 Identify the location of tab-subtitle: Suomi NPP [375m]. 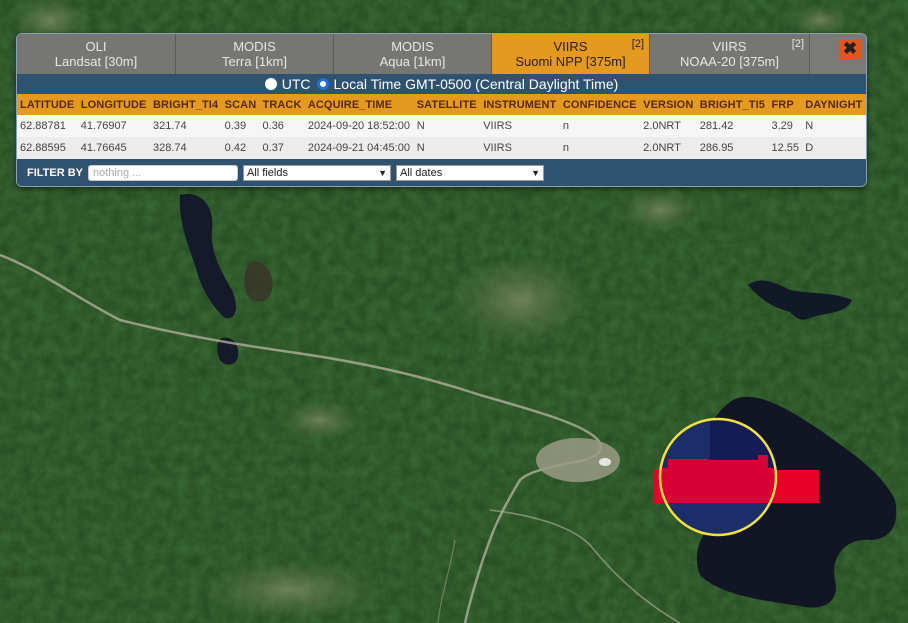
(570, 61).